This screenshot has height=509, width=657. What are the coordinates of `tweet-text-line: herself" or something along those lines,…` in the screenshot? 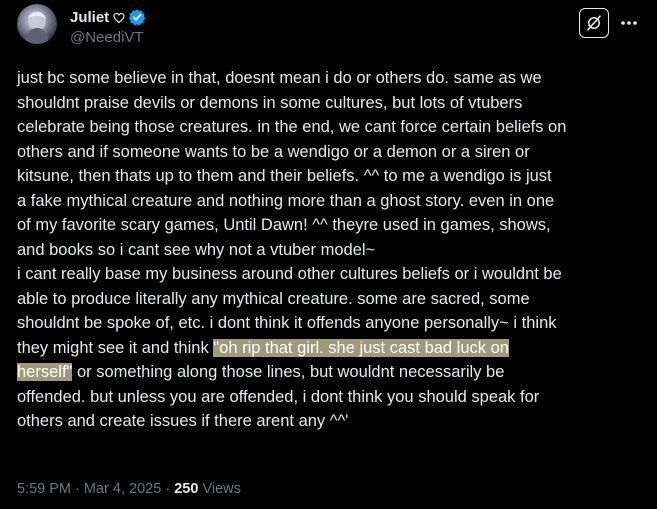 It's located at (329, 372).